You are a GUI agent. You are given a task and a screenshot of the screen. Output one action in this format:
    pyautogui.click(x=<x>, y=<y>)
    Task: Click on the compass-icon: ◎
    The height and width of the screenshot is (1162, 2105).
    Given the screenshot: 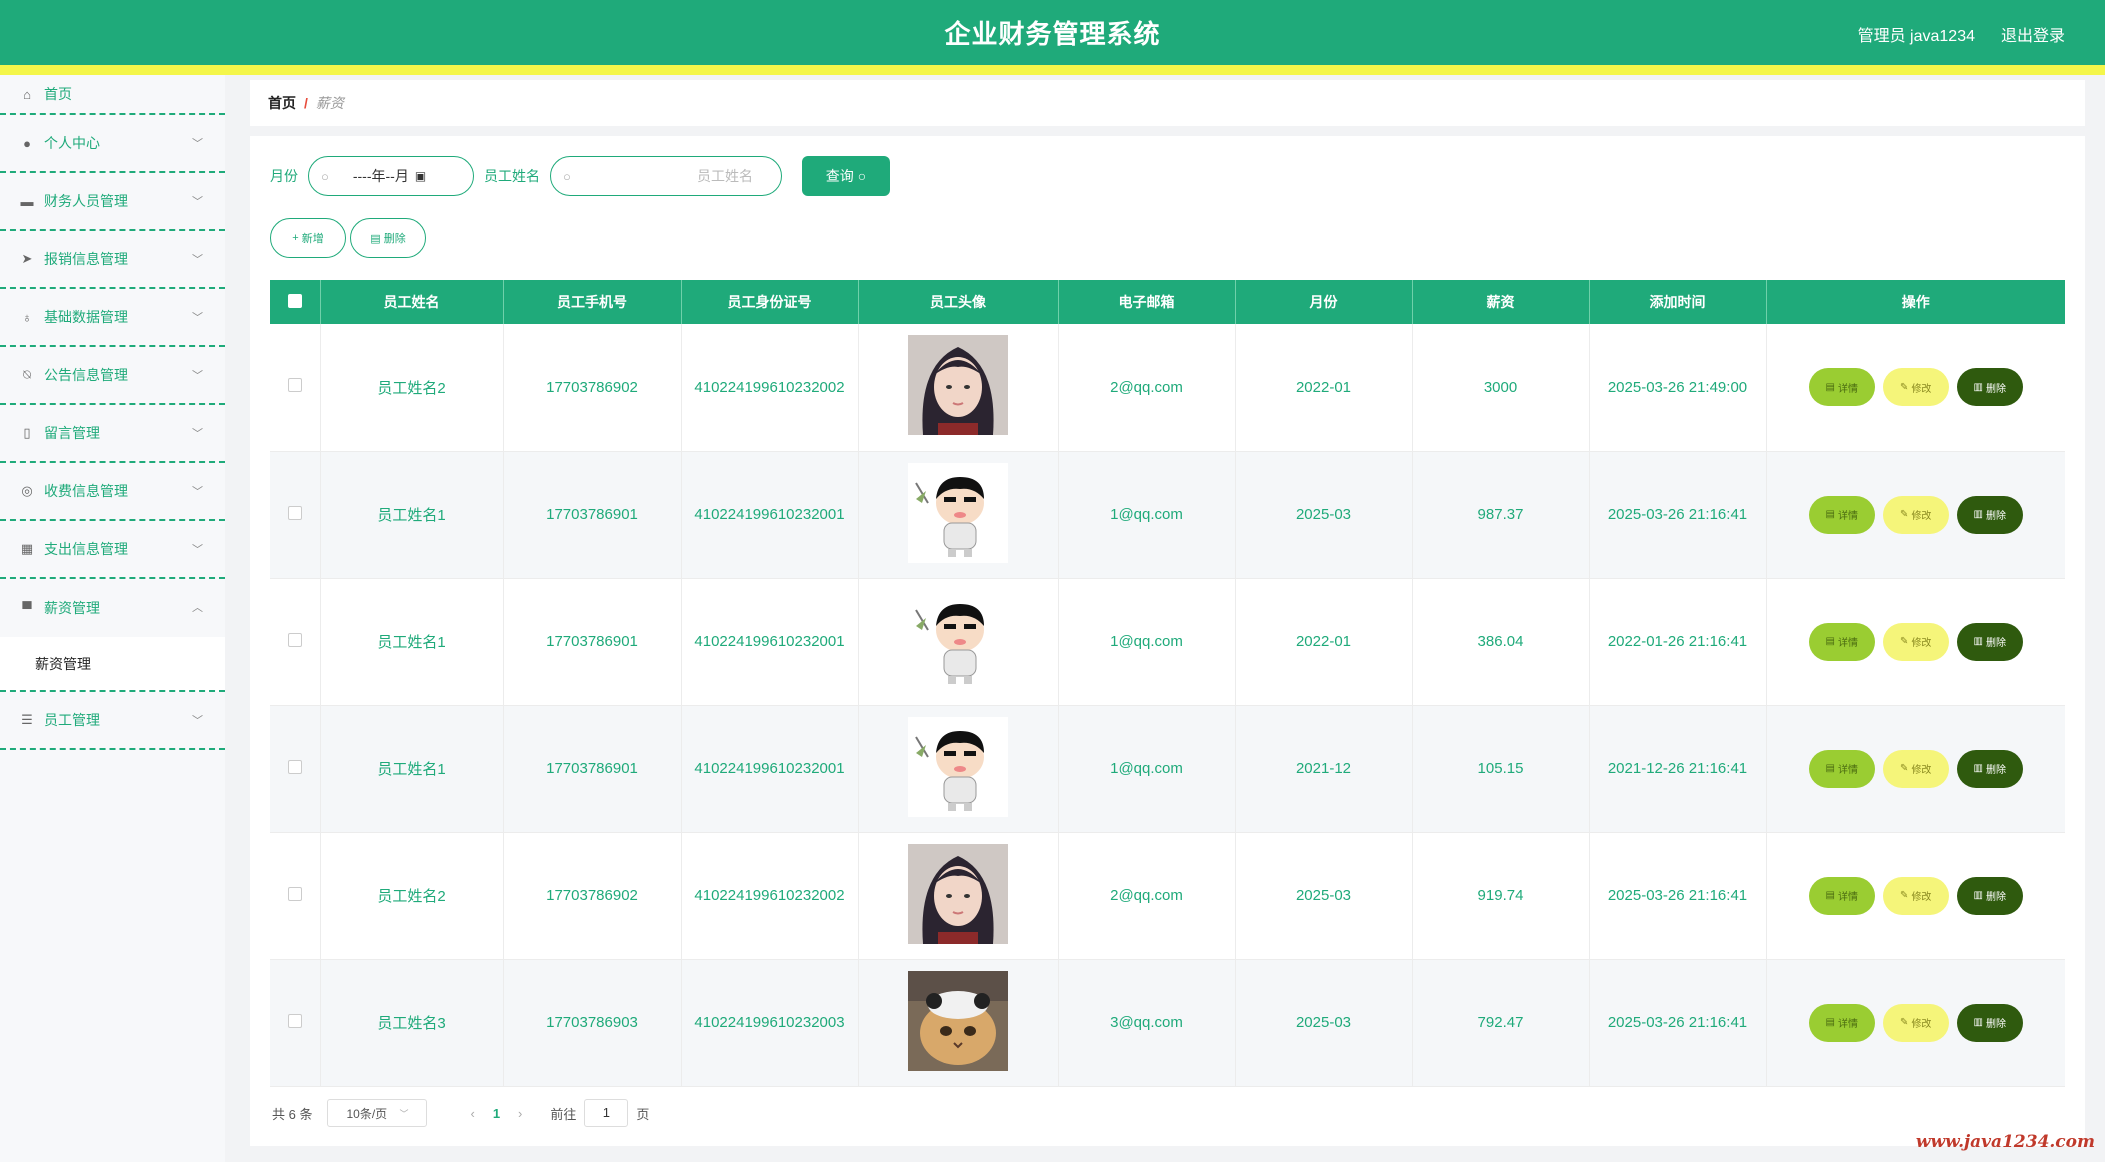 What is the action you would take?
    pyautogui.click(x=27, y=490)
    